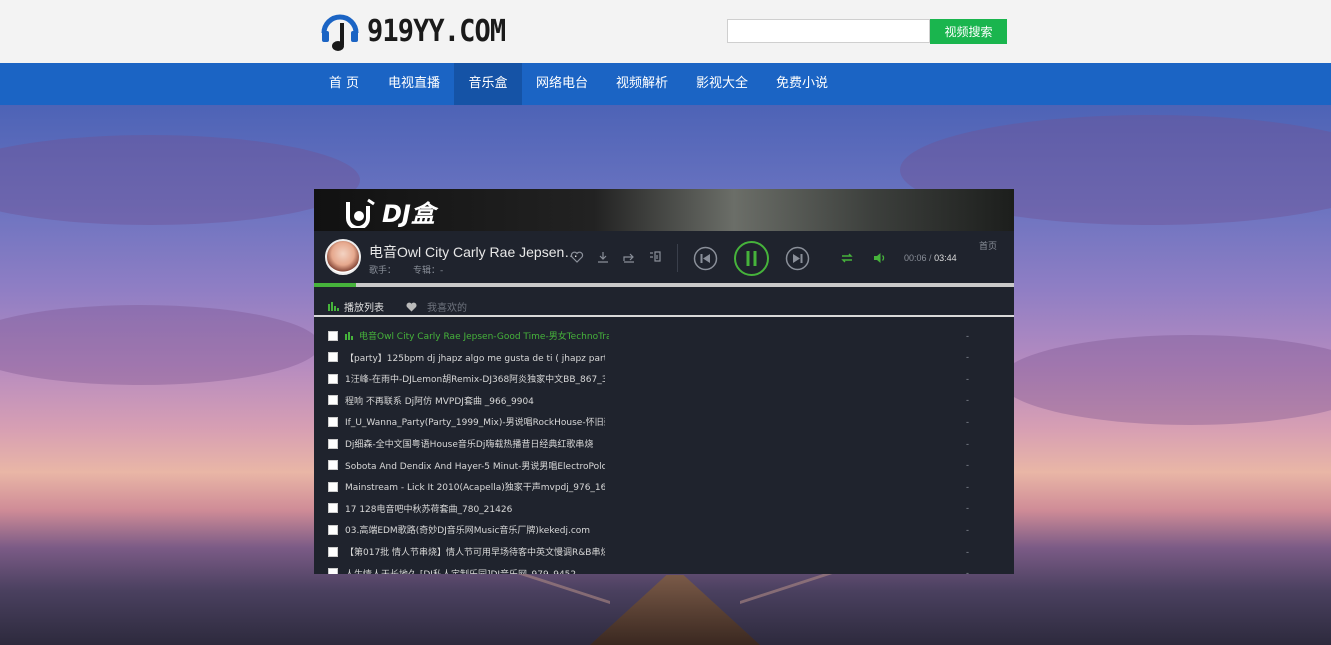 The height and width of the screenshot is (645, 1331). I want to click on album-avatar, so click(343, 257).